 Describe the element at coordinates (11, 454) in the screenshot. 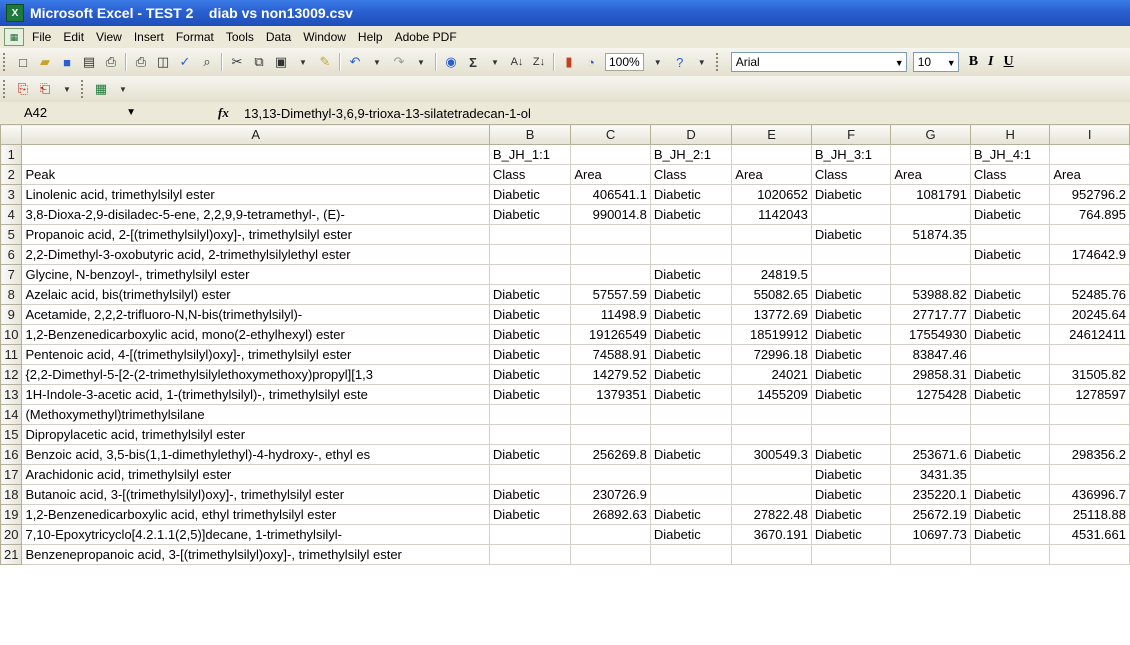

I see `row-header: 16` at that location.